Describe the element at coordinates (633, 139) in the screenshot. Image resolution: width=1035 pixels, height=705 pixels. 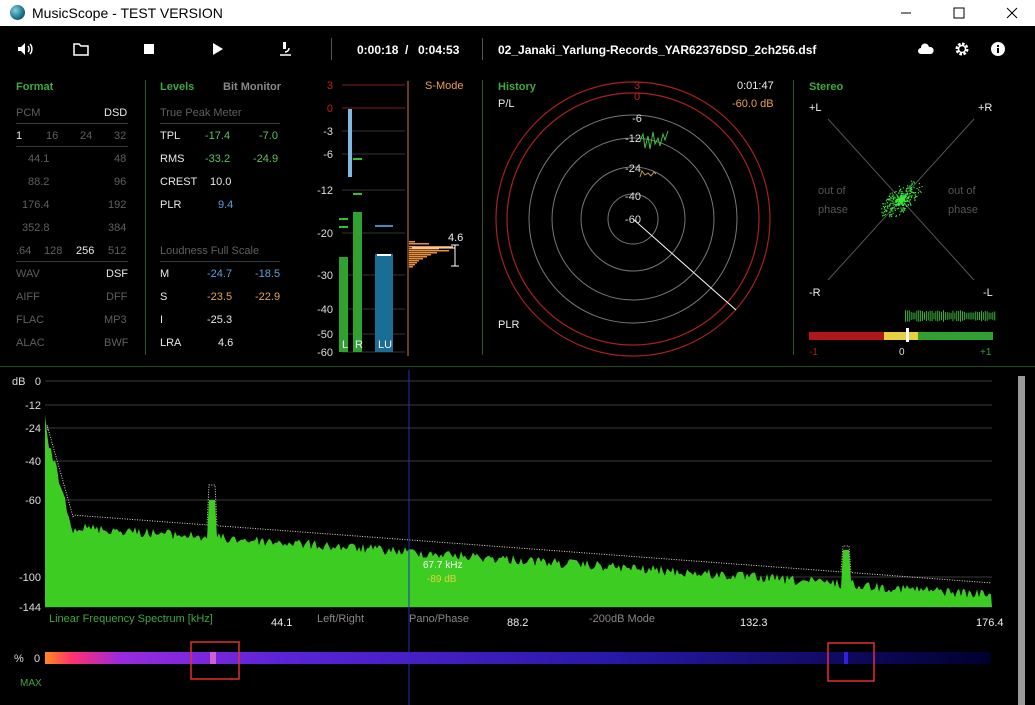
I see `ring-label-m12: -12` at that location.